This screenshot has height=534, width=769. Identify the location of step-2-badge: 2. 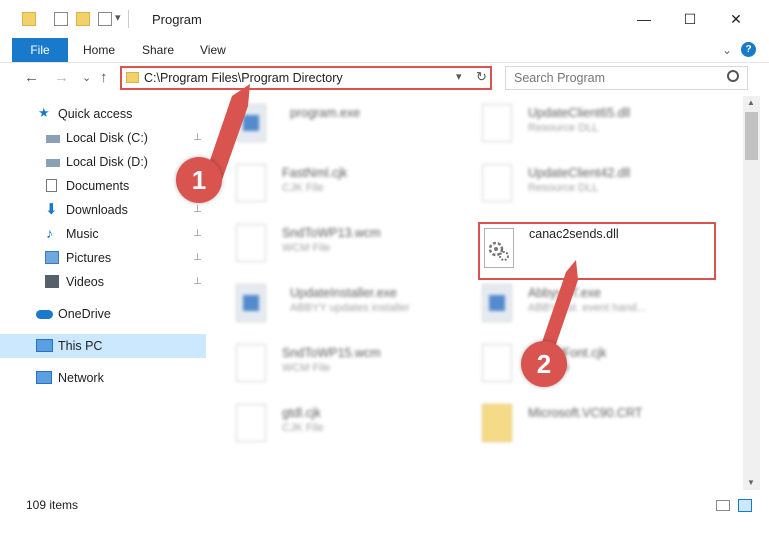
(544, 364).